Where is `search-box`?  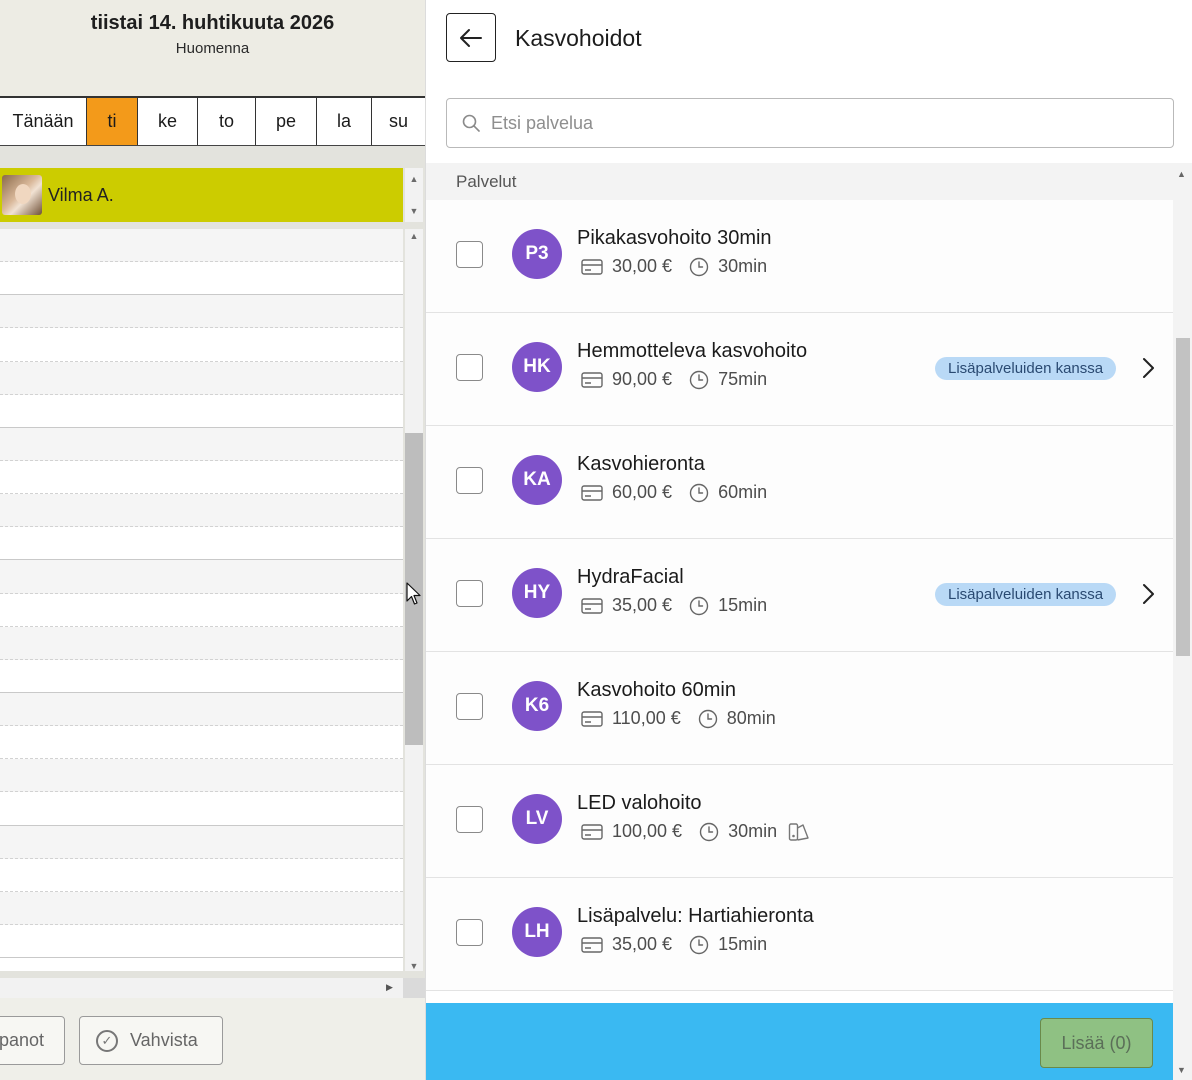 search-box is located at coordinates (810, 123).